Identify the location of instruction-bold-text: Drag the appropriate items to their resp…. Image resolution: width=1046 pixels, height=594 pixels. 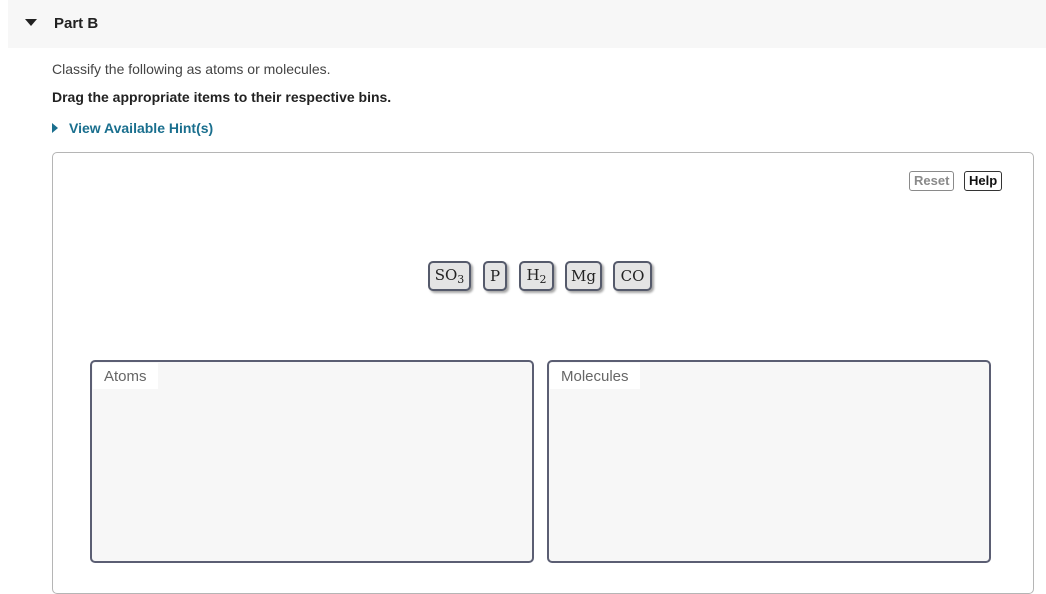
(222, 97).